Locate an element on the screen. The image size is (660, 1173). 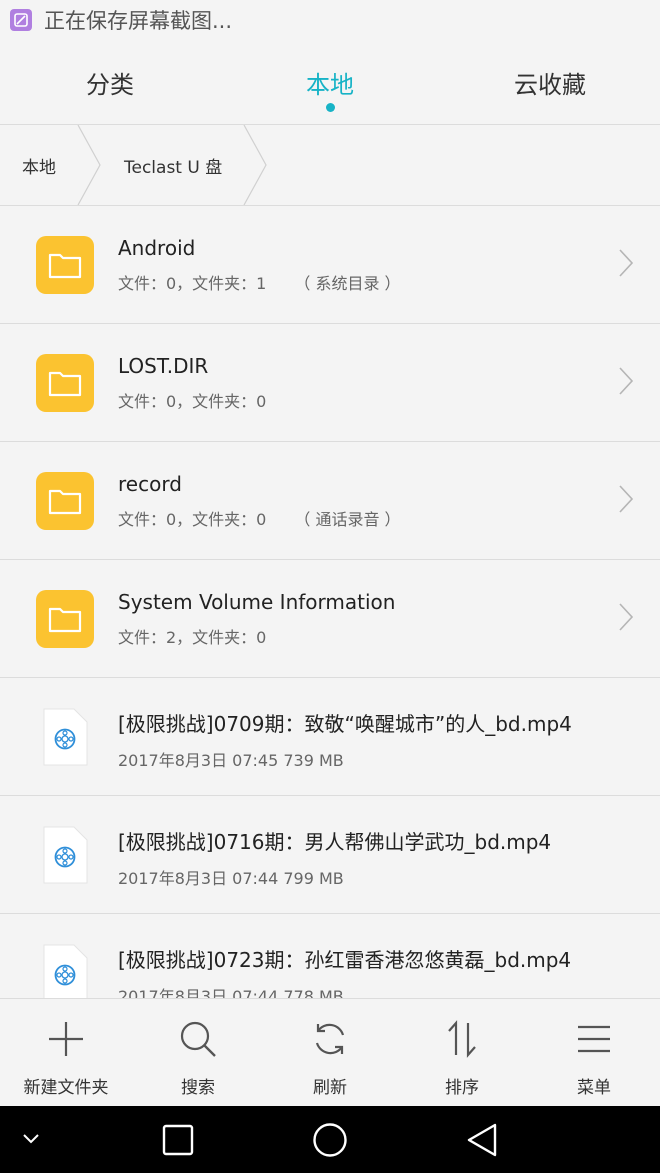
list-item-folder: record 文件：0，文件夹：0 （ 通话录音 ） is located at coordinates (330, 501).